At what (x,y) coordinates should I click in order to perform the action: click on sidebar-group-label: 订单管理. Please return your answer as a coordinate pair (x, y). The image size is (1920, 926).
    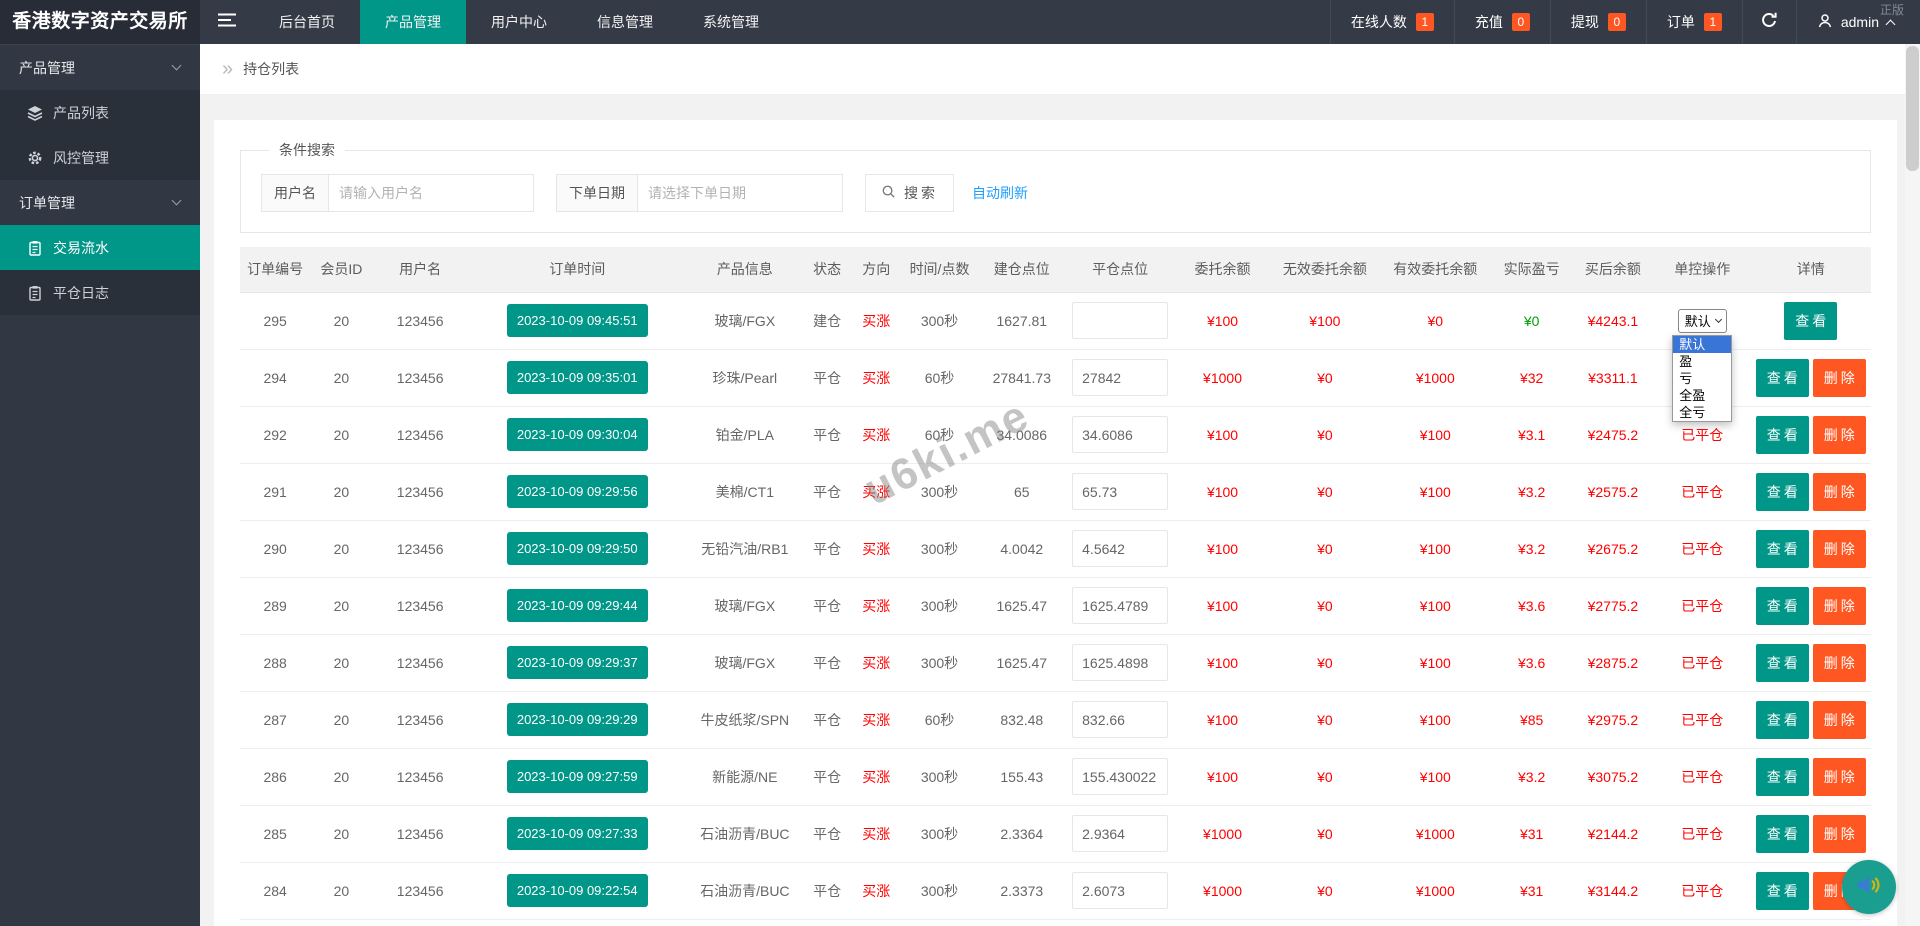
    Looking at the image, I should click on (47, 202).